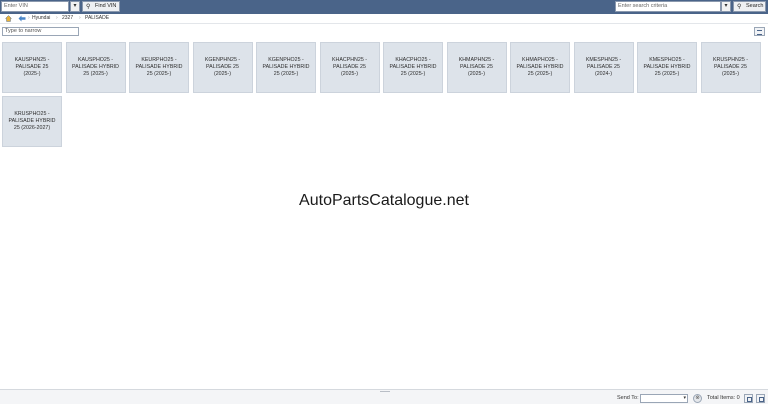  I want to click on model-tile: KHACPHO25 - PALISADE HYBRID 25 (2025-), so click(413, 67).